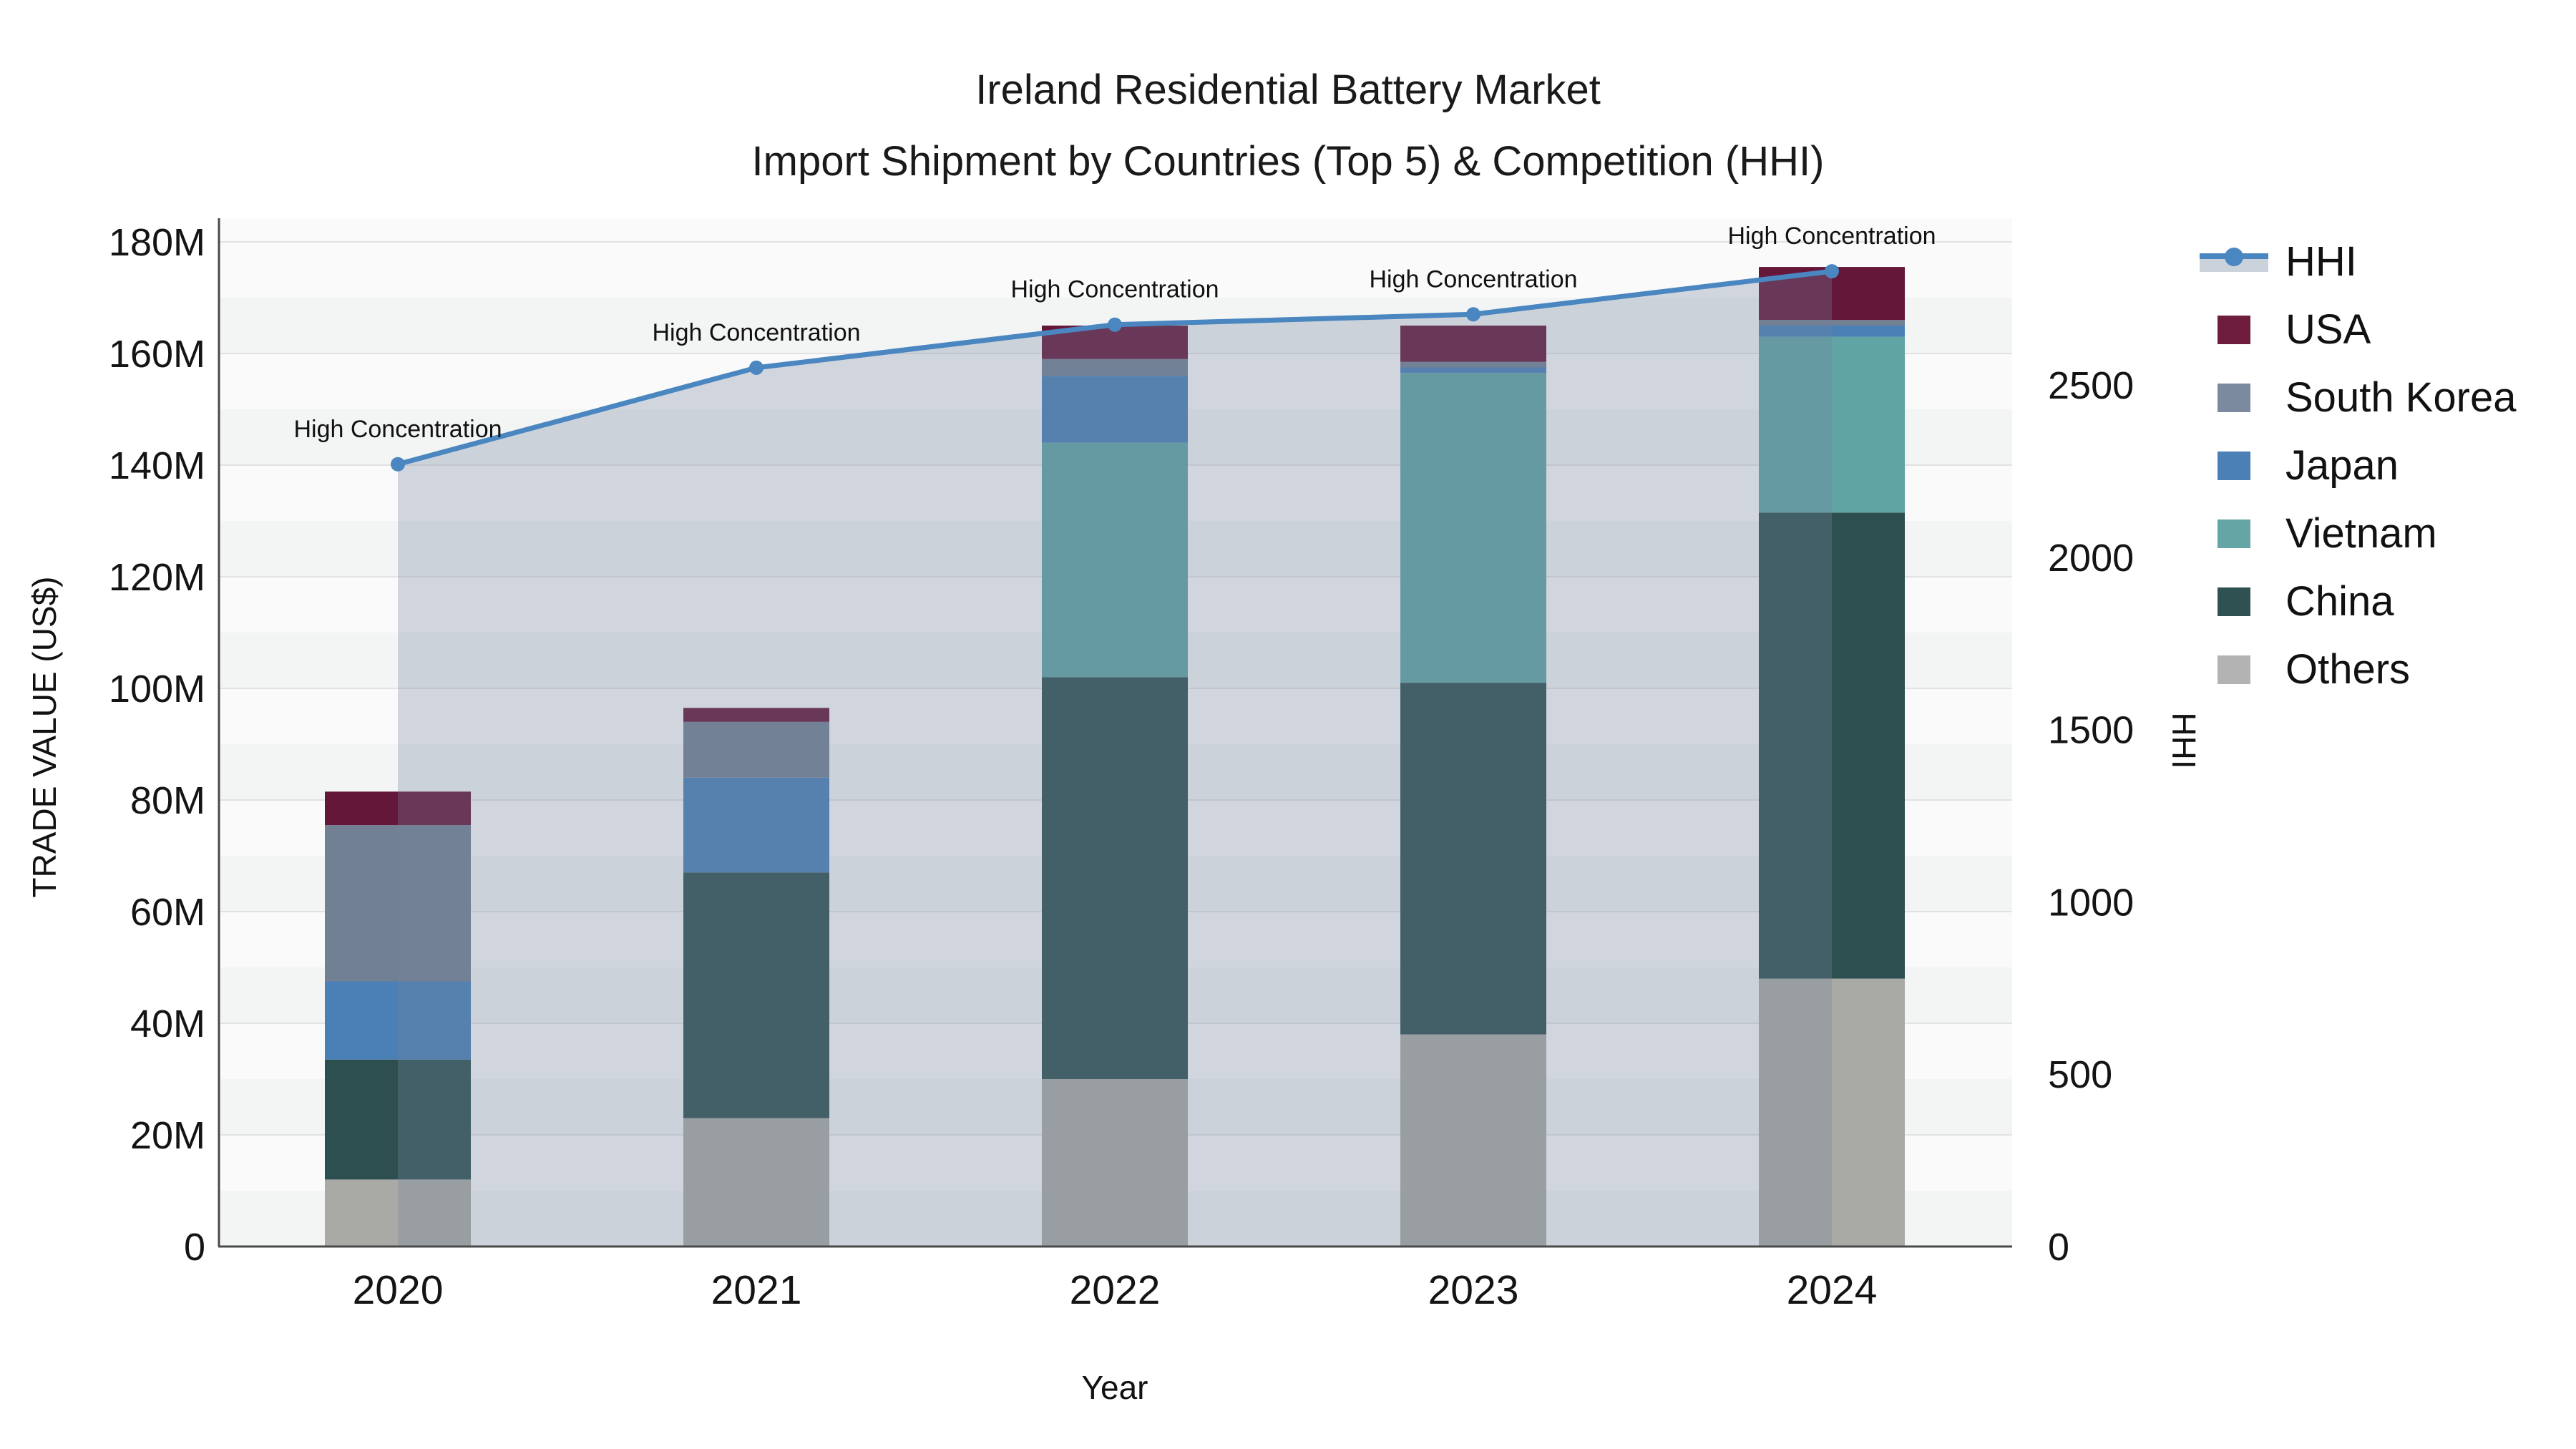 This screenshot has width=2576, height=1449. I want to click on y-left-tick-40M: 40M, so click(167, 1023).